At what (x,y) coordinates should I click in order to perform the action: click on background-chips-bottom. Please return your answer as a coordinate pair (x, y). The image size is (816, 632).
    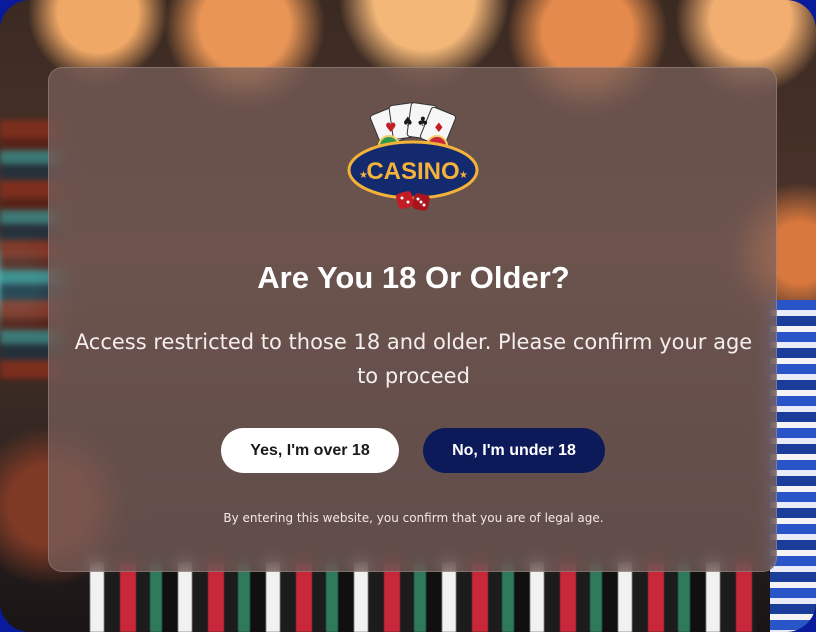
    Looking at the image, I should click on (423, 597).